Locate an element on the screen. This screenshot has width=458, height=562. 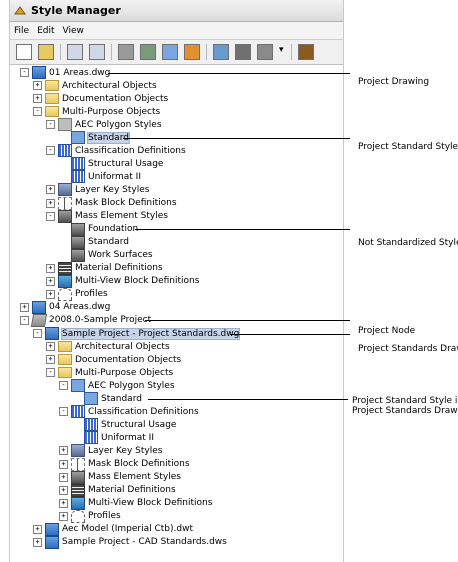
tree-item: - 01 Areas.dwg is located at coordinates (65, 72).